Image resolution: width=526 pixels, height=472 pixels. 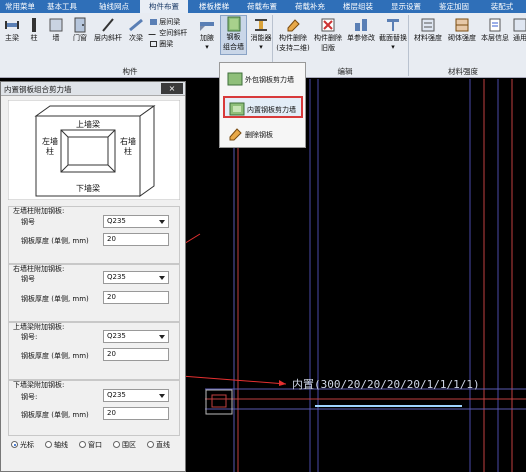 I want to click on column-icon, so click(x=34, y=25).